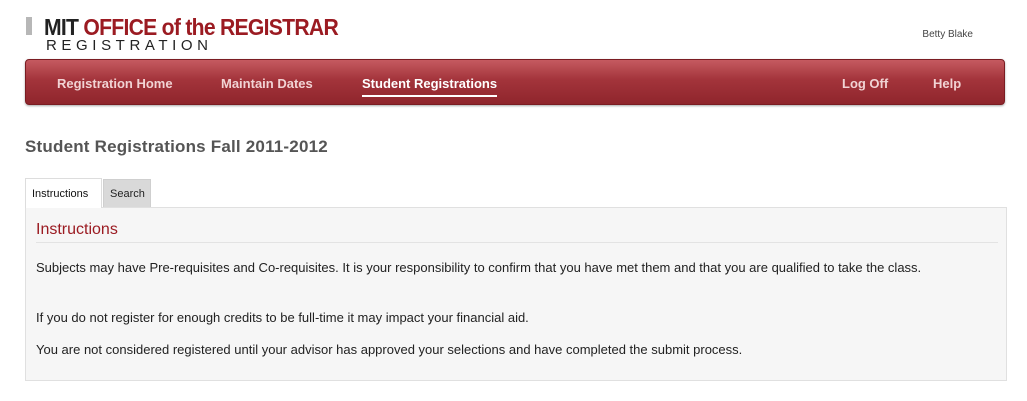  What do you see at coordinates (182, 35) in the screenshot?
I see `registrar-logo: MIT OFFICE of the REGISTRAR REGISTRATION` at bounding box center [182, 35].